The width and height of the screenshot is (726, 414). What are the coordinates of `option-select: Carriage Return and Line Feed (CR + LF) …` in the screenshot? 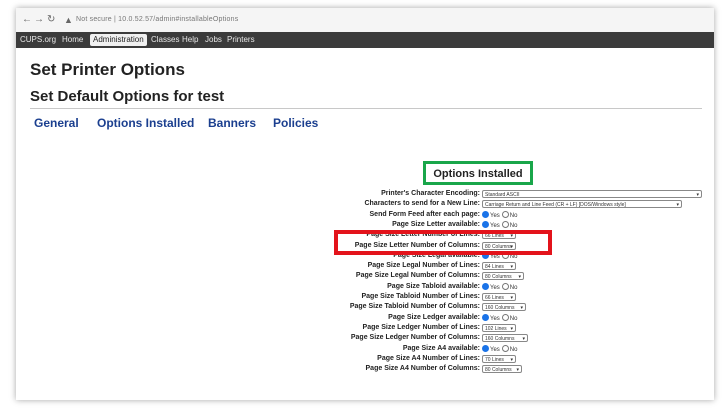 It's located at (582, 204).